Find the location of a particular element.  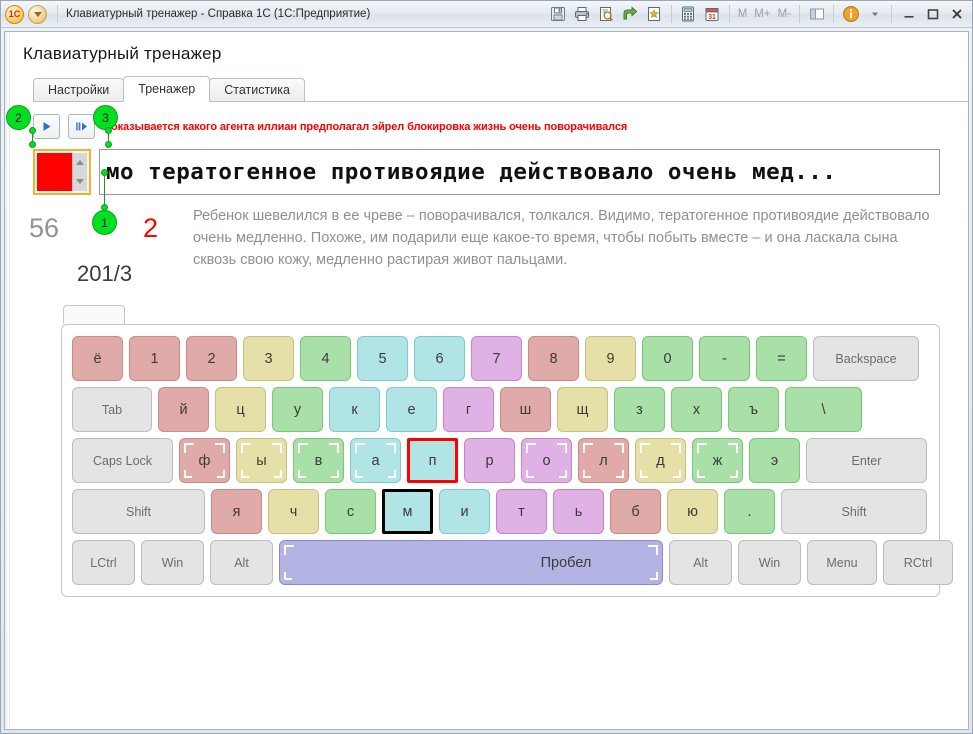

key-ы: ы is located at coordinates (261, 461).